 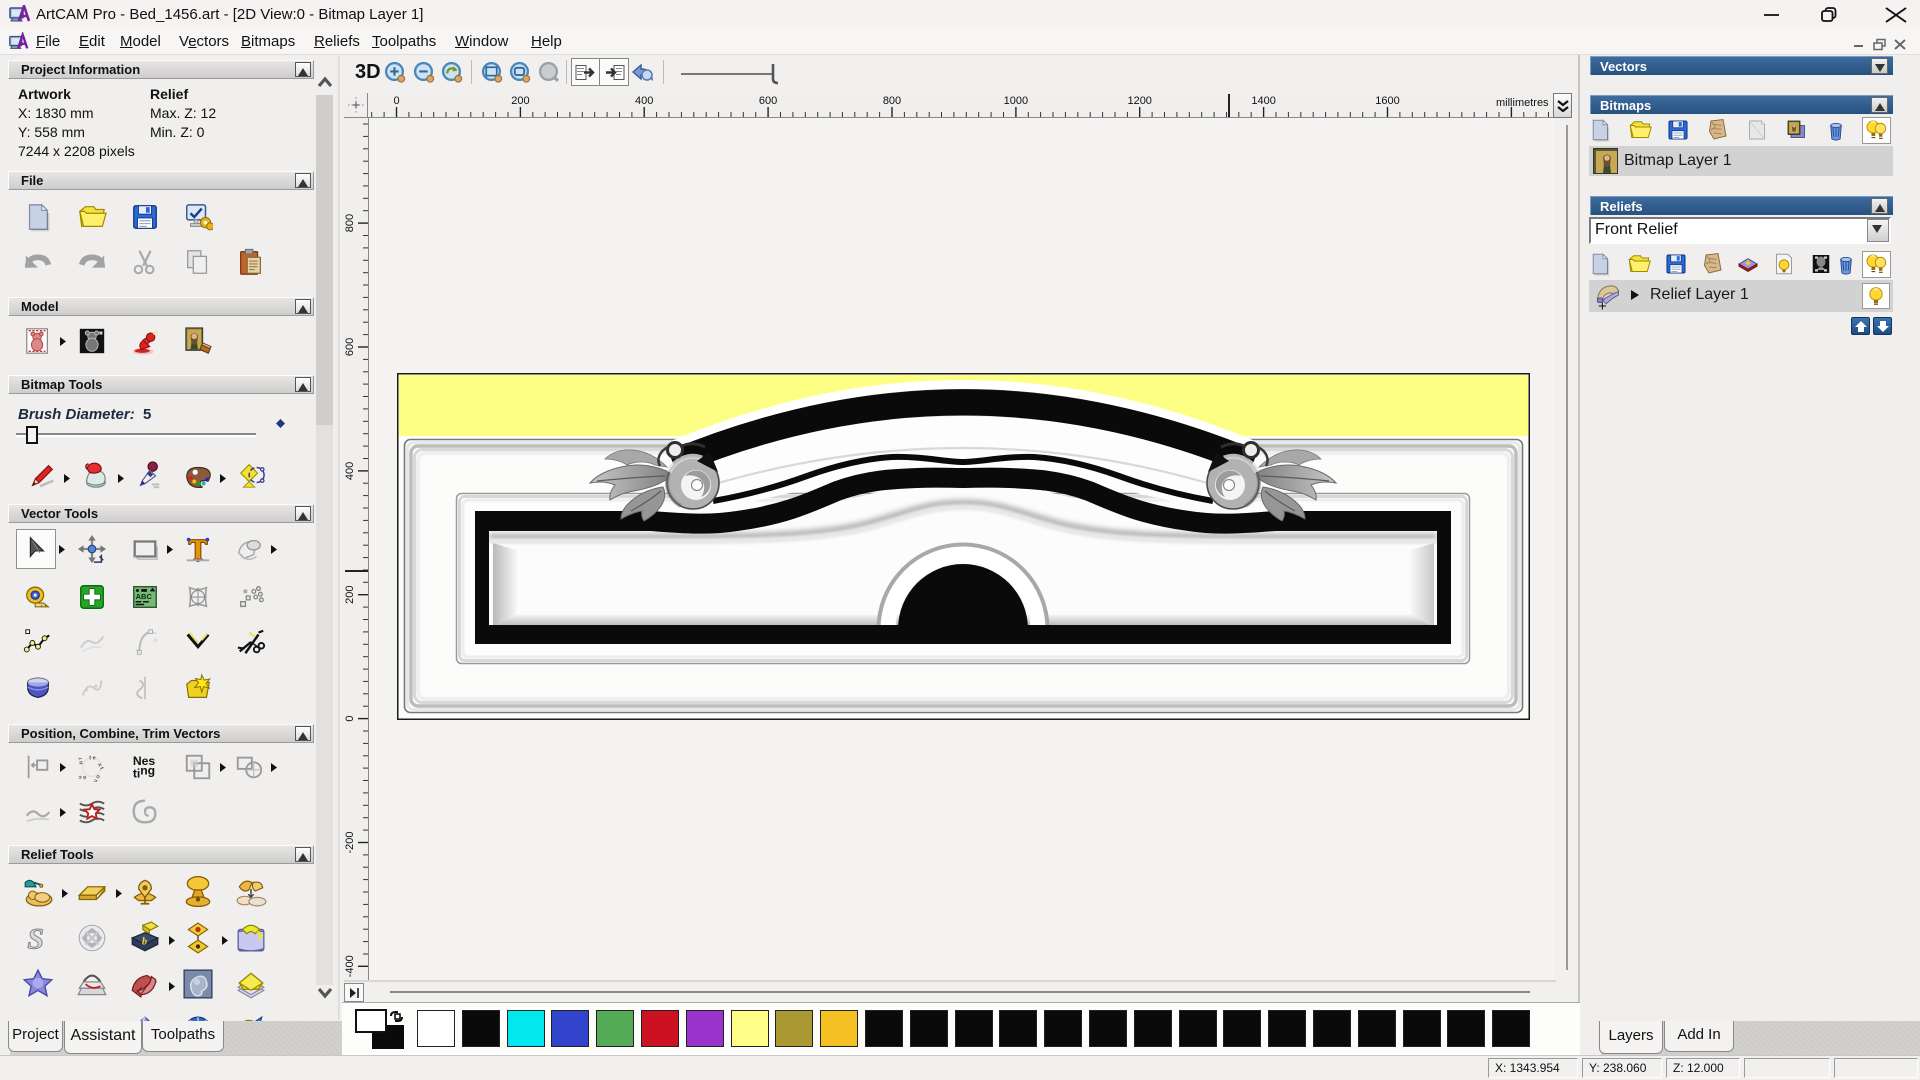 What do you see at coordinates (80, 760) in the screenshot?
I see `svg-text: u r` at bounding box center [80, 760].